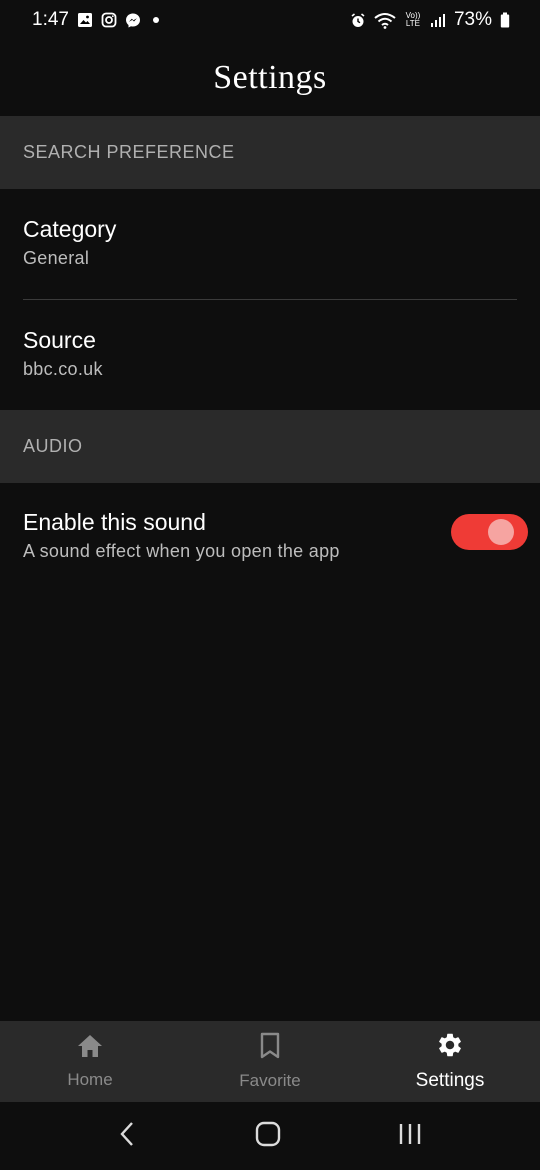 The width and height of the screenshot is (540, 1170). I want to click on section-label: AUDIO, so click(53, 446).